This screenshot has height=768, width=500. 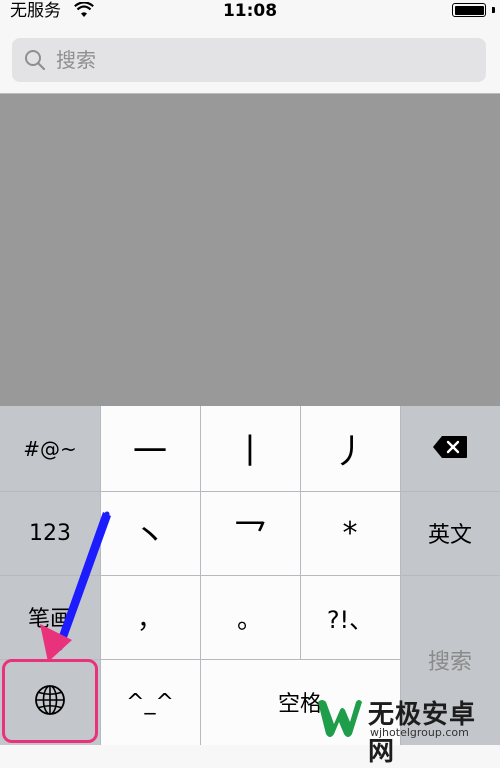 What do you see at coordinates (339, 719) in the screenshot?
I see `w-logo-icon` at bounding box center [339, 719].